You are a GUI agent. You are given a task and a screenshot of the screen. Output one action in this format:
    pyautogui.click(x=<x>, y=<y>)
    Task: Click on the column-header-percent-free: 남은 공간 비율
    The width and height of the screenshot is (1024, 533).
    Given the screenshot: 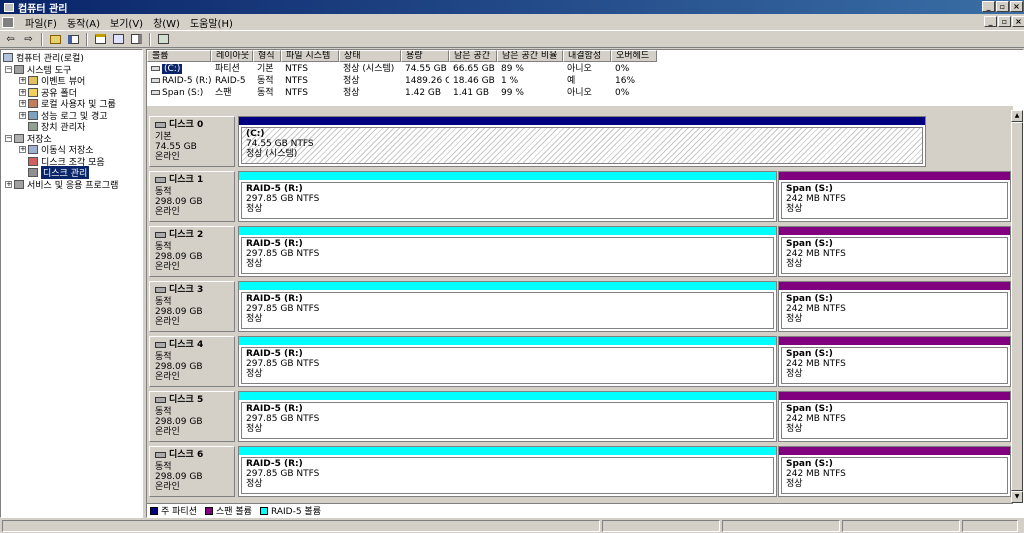 What is the action you would take?
    pyautogui.click(x=530, y=56)
    